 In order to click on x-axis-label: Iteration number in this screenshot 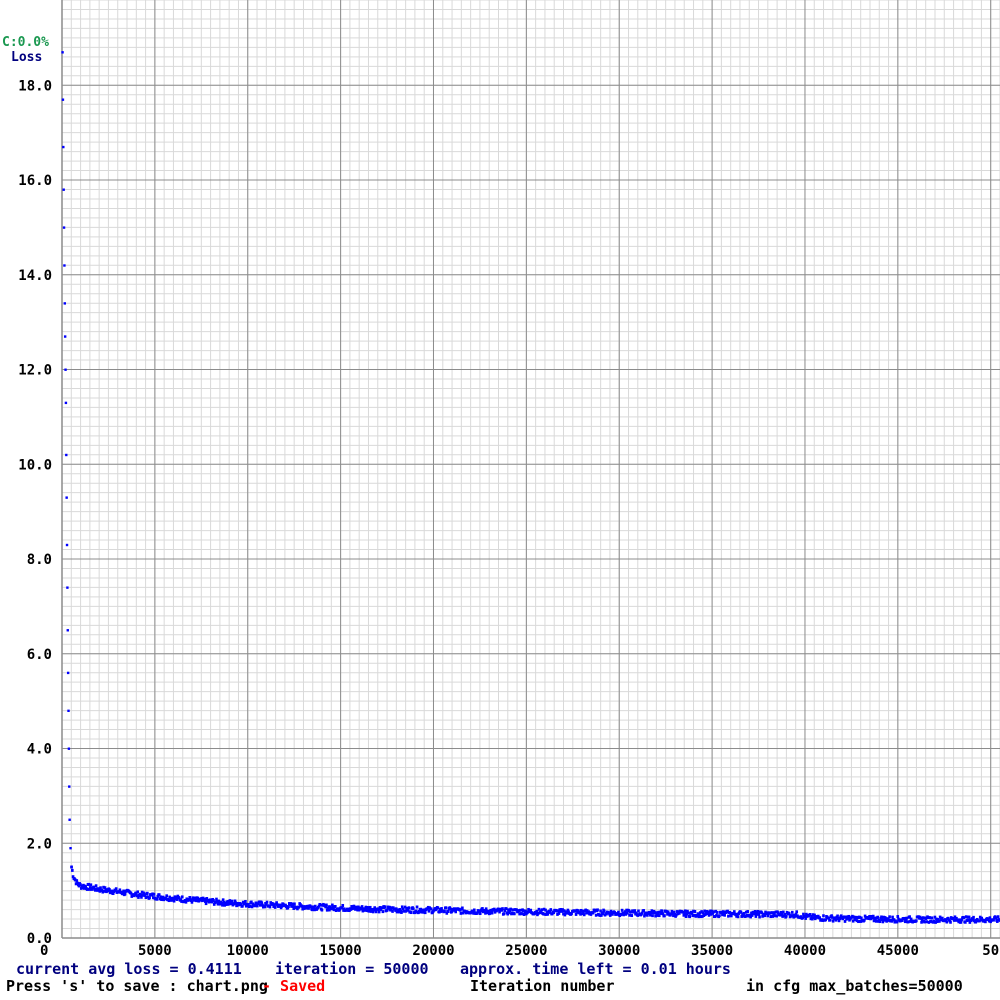, I will do `click(542, 986)`.